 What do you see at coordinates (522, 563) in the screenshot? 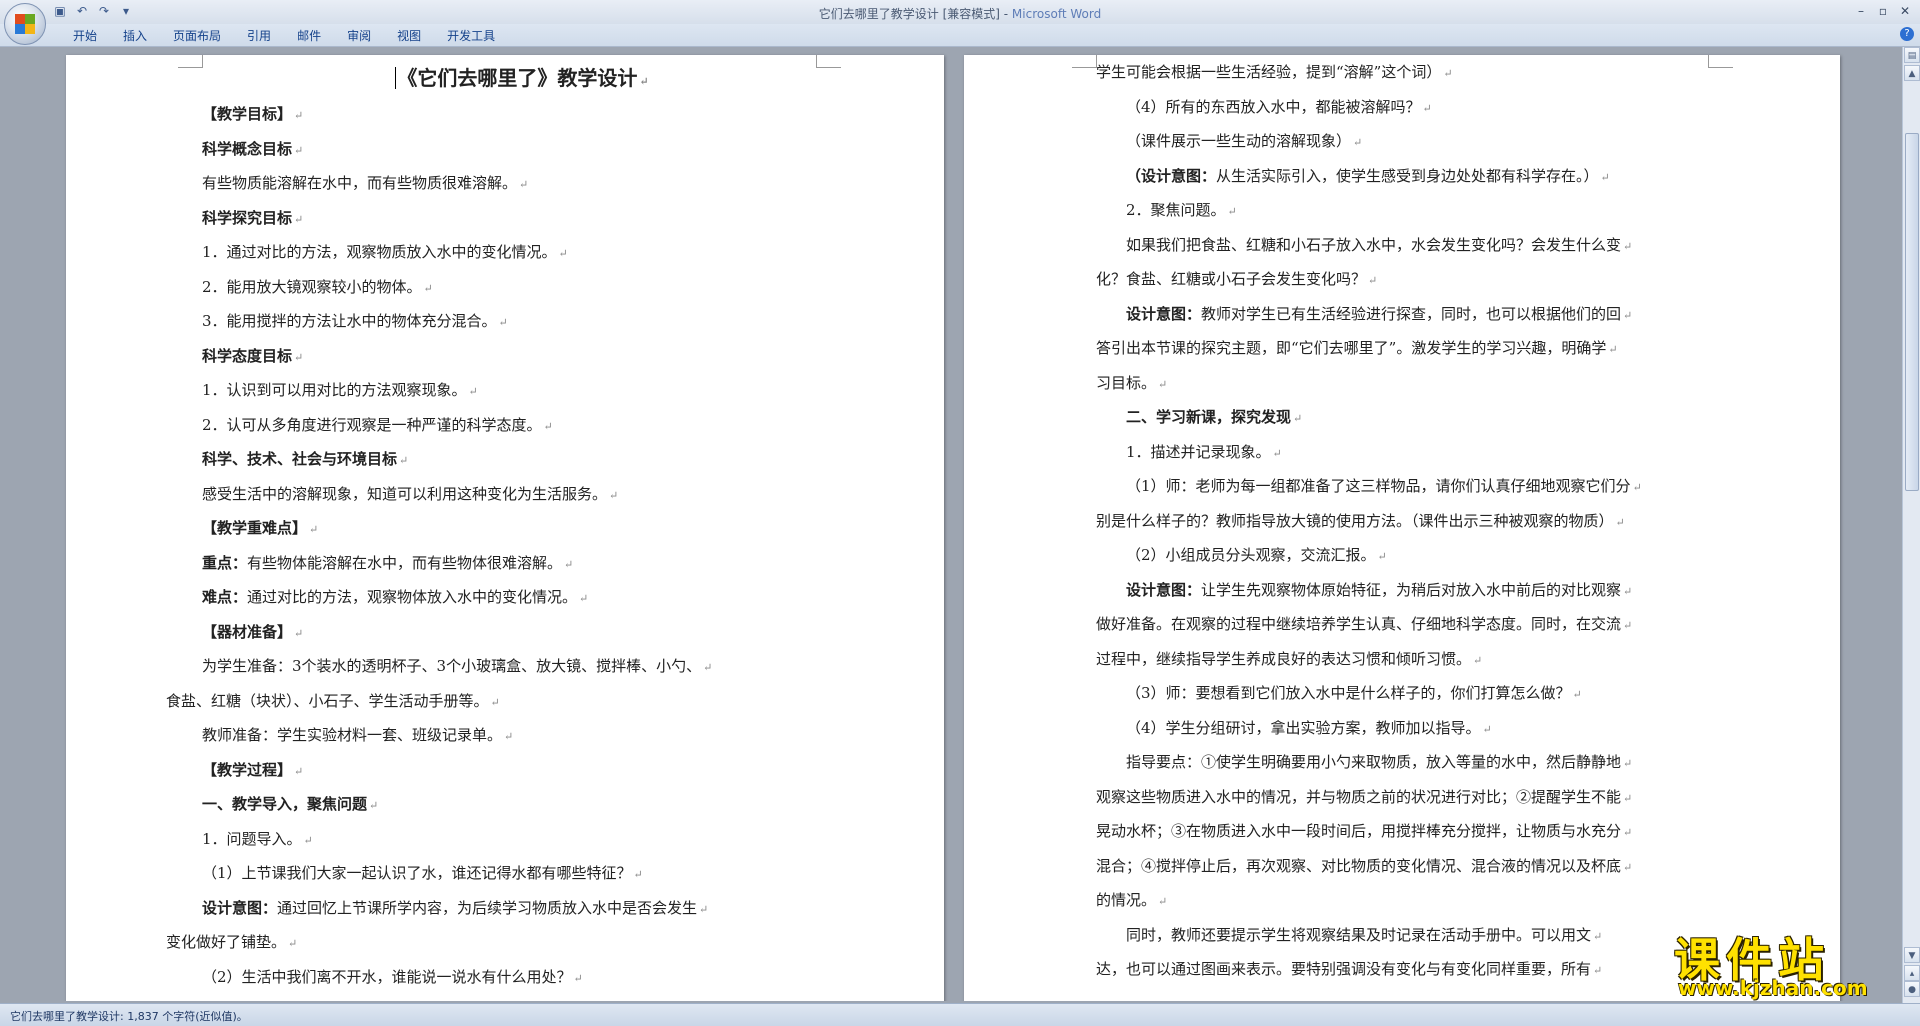
I see `paragraph-line: 重点：有些物体能溶解在水中，而有些物体很难溶解。 ↵` at bounding box center [522, 563].